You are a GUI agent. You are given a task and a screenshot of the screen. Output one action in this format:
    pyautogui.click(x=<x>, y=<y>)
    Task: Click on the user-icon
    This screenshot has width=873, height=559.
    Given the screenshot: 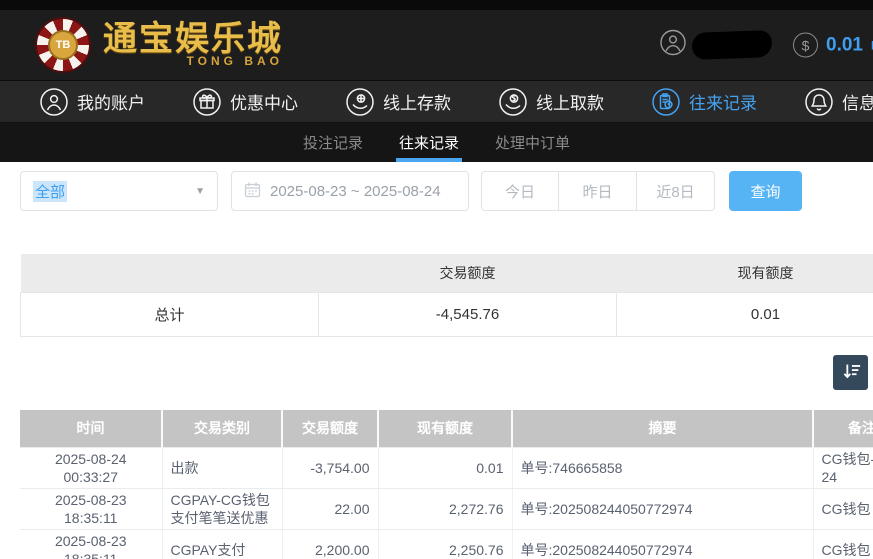 What is the action you would take?
    pyautogui.click(x=673, y=45)
    